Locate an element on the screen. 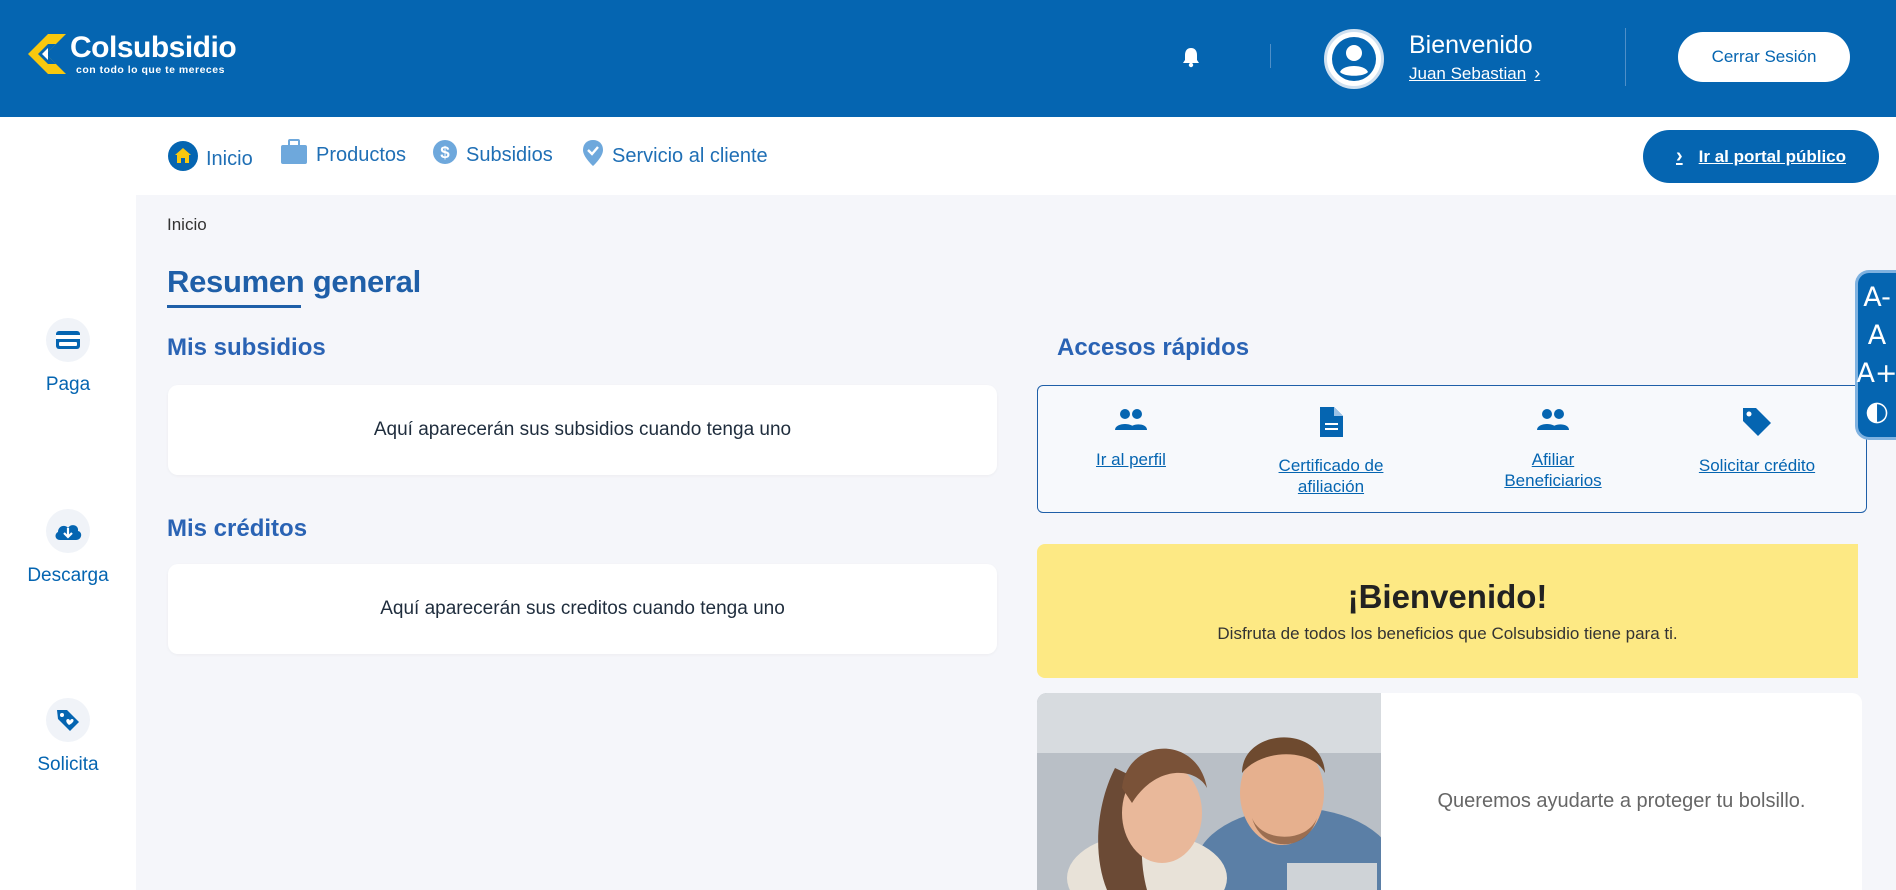  quick-item-label-line2: afiliación is located at coordinates (1331, 486).